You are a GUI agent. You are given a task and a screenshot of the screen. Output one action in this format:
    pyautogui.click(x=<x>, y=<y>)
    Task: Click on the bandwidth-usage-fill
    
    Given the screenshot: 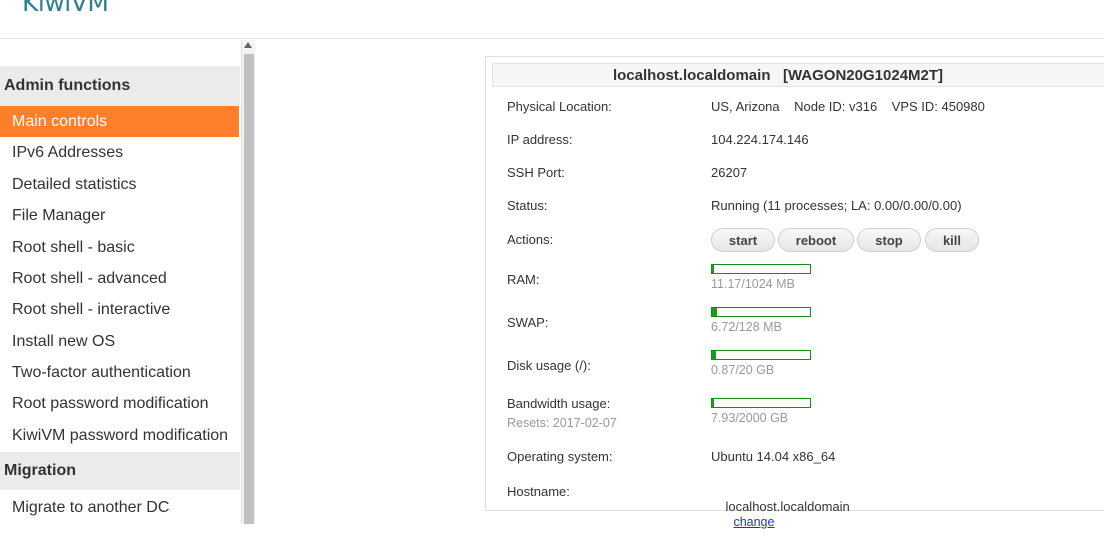 What is the action you would take?
    pyautogui.click(x=713, y=403)
    